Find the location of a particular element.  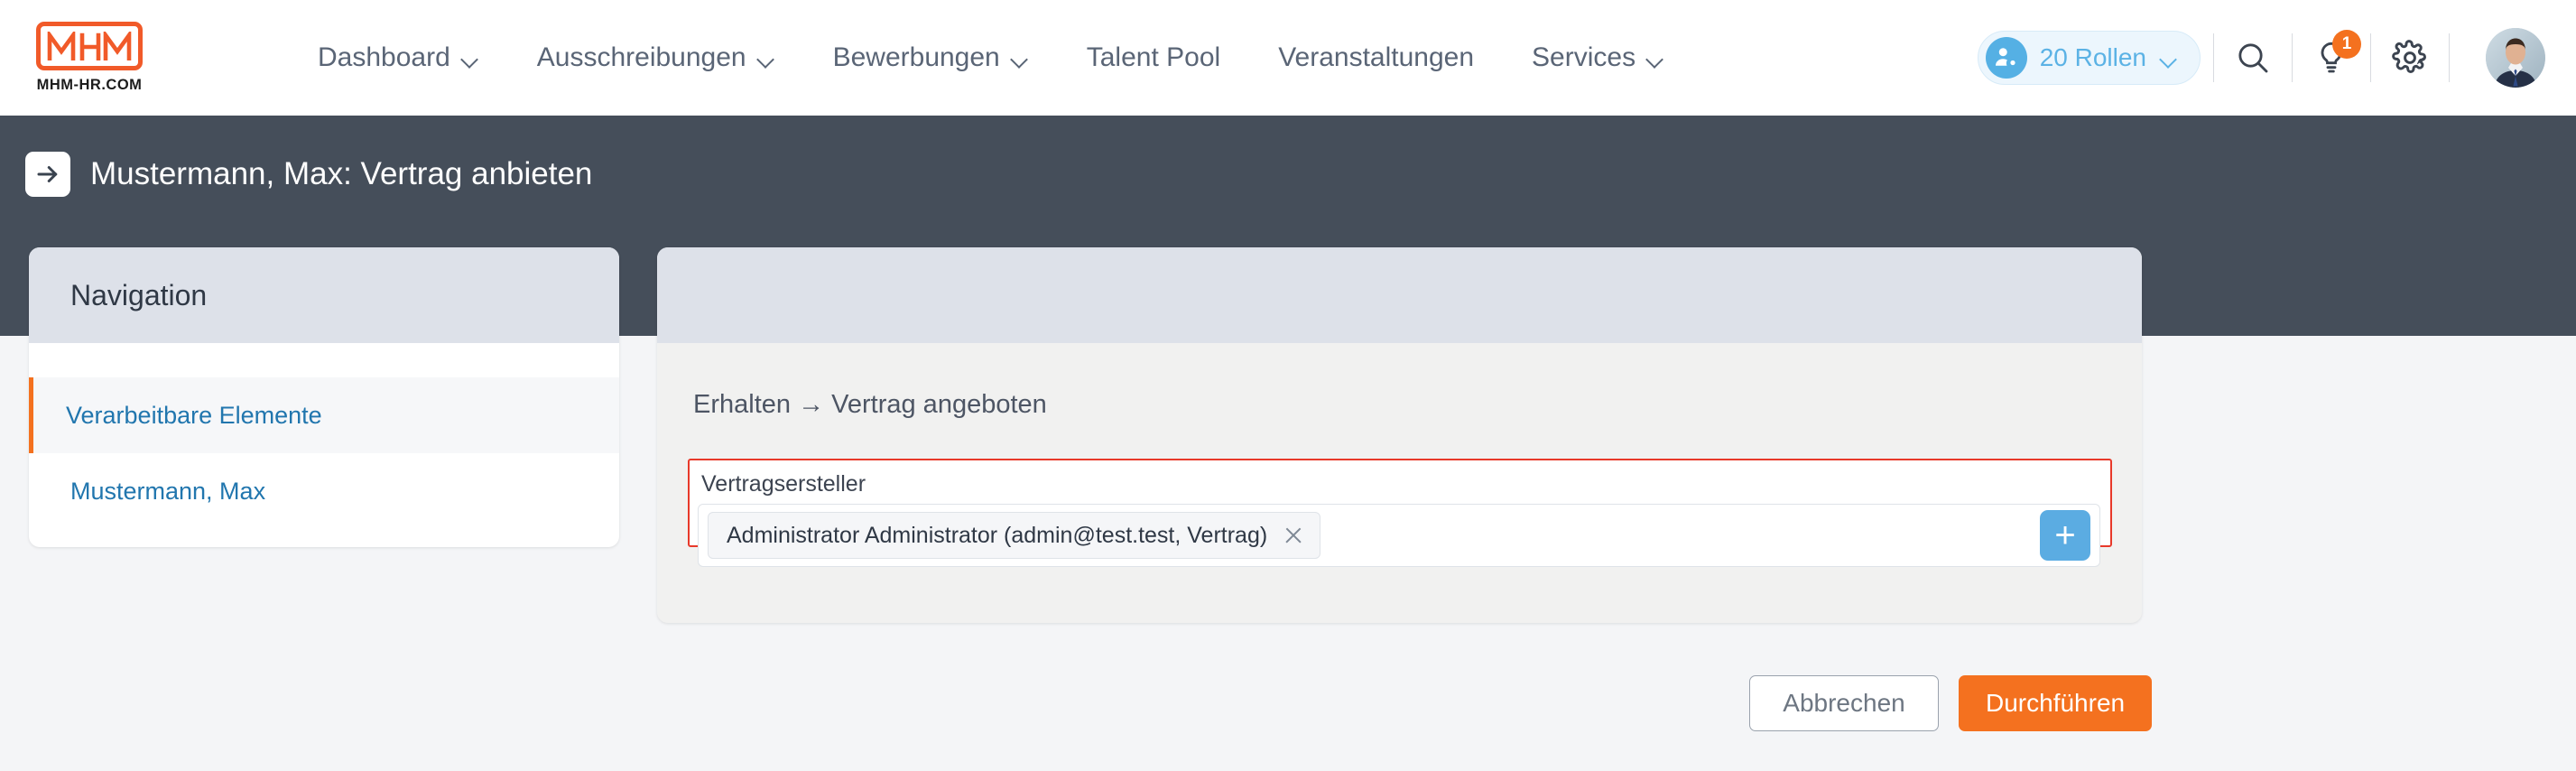

nav-item-label: Bewerbungen is located at coordinates (916, 57).